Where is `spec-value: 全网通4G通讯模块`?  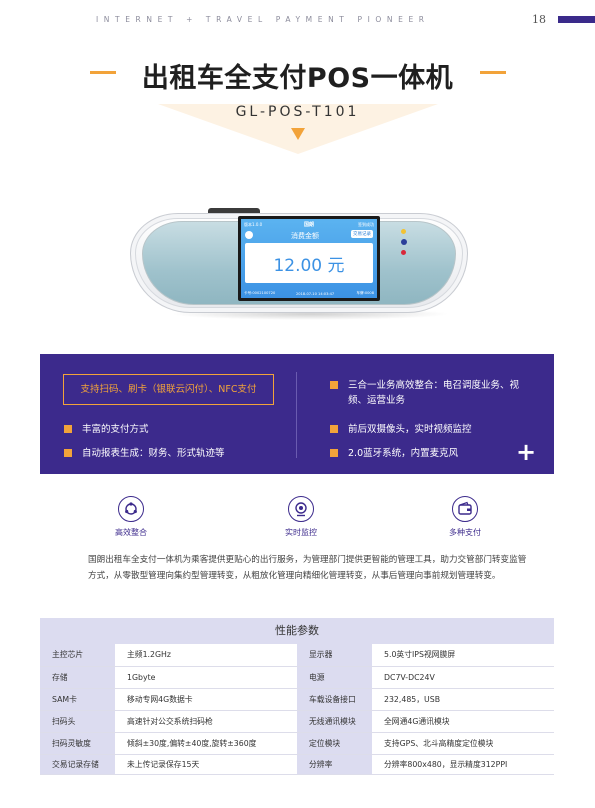
spec-value: 全网通4G通讯模块 is located at coordinates (463, 721).